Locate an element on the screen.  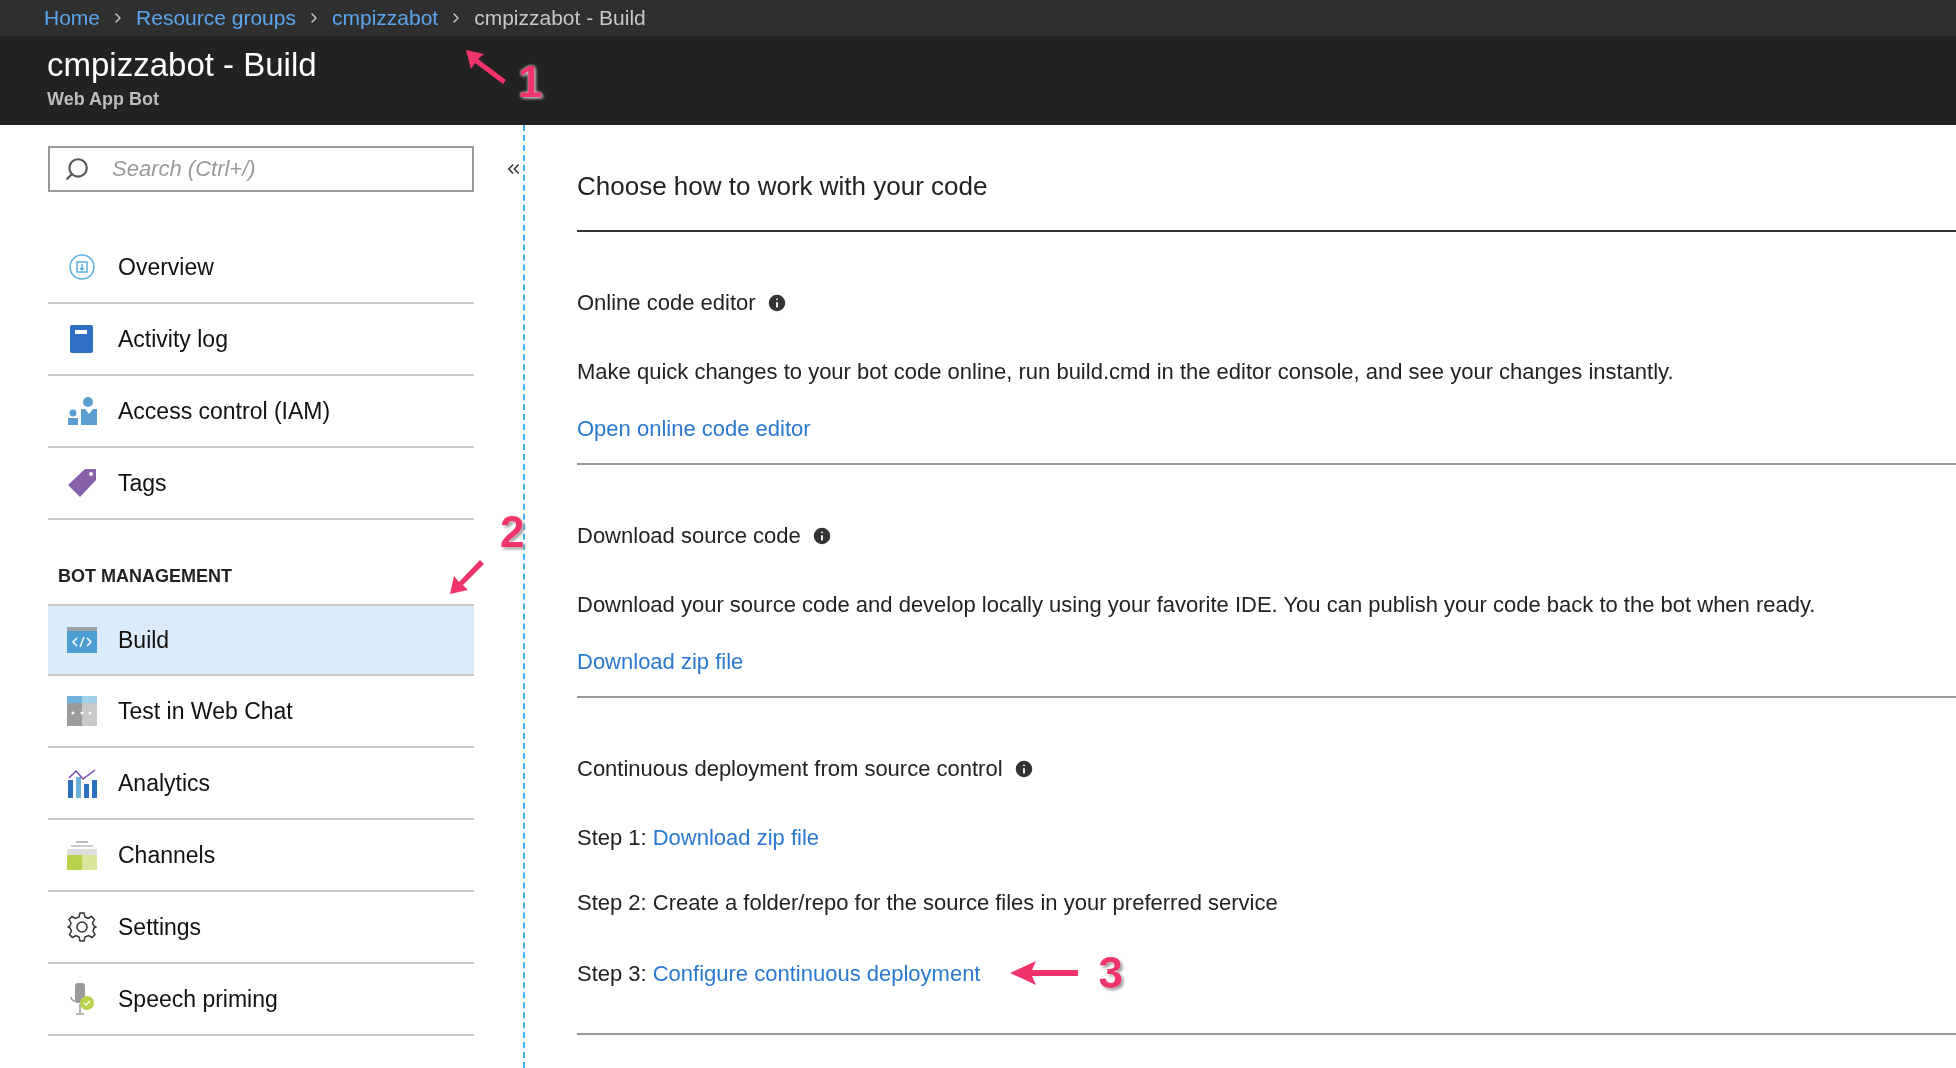
breadcrumb-link: cmpizzabot is located at coordinates (385, 18).